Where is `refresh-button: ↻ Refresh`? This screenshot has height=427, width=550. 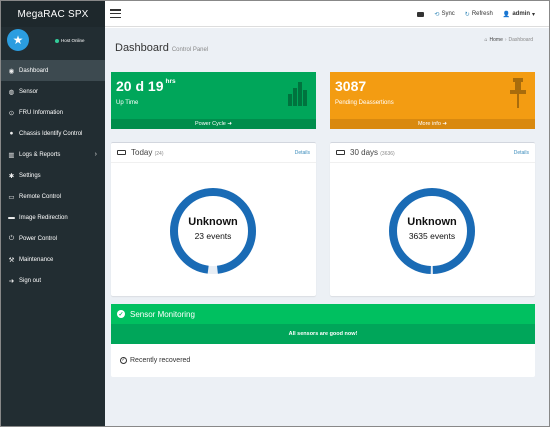
refresh-button: ↻ Refresh is located at coordinates (479, 14).